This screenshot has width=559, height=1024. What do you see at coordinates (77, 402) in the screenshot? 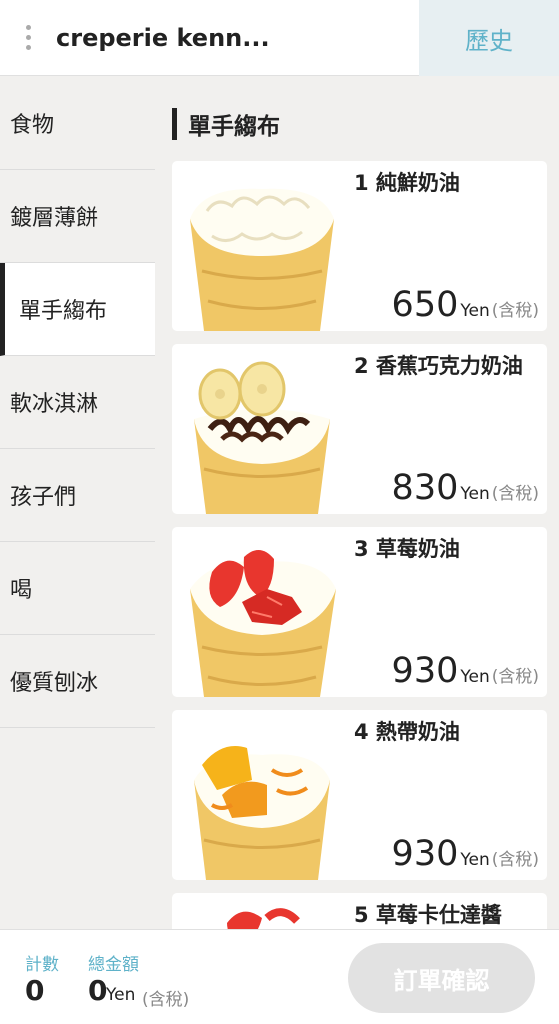
I see `sidebar-item-soft-serve: 軟冰淇淋` at bounding box center [77, 402].